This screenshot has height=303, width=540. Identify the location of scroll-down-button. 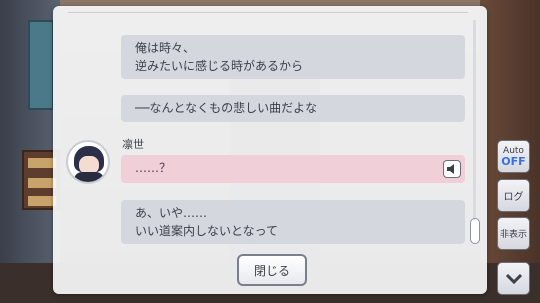
(513, 278).